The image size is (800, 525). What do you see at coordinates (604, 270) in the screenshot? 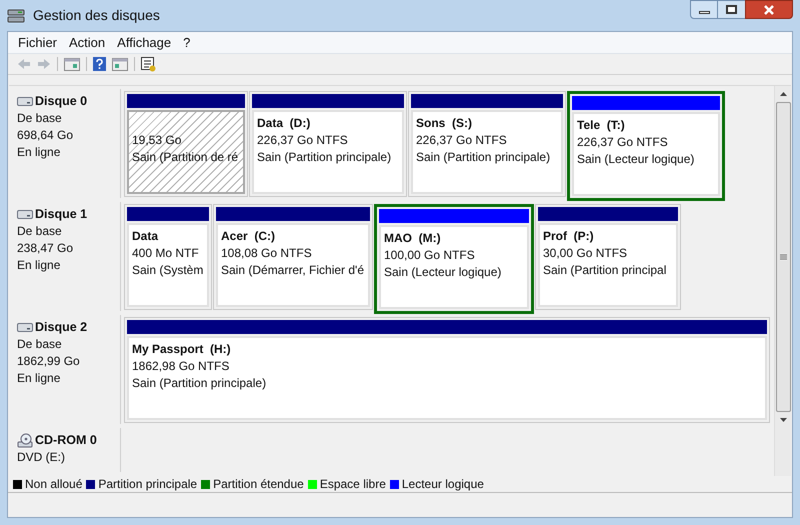
I see `partition-status: Sain (Partition principal` at bounding box center [604, 270].